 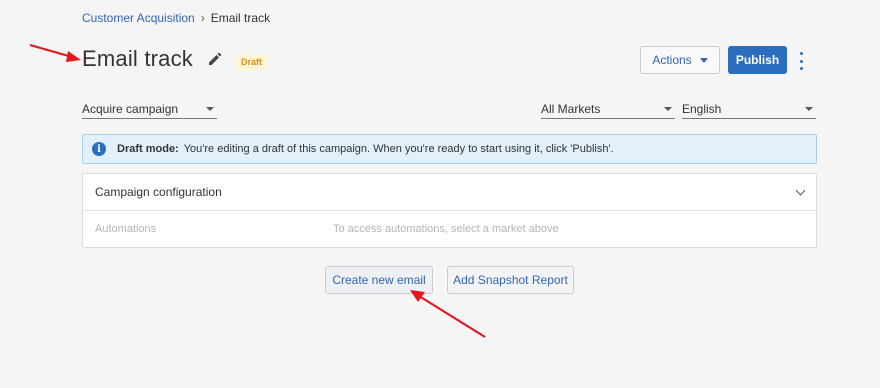 I want to click on campaign-configuration-header: Campaign configuration, so click(x=449, y=192).